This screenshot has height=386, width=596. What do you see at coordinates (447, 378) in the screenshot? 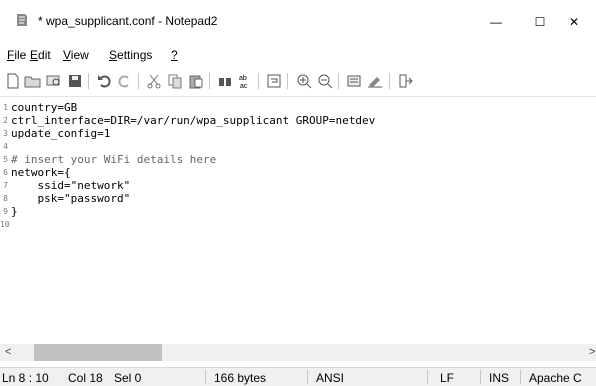
I see `line-ending: LF` at bounding box center [447, 378].